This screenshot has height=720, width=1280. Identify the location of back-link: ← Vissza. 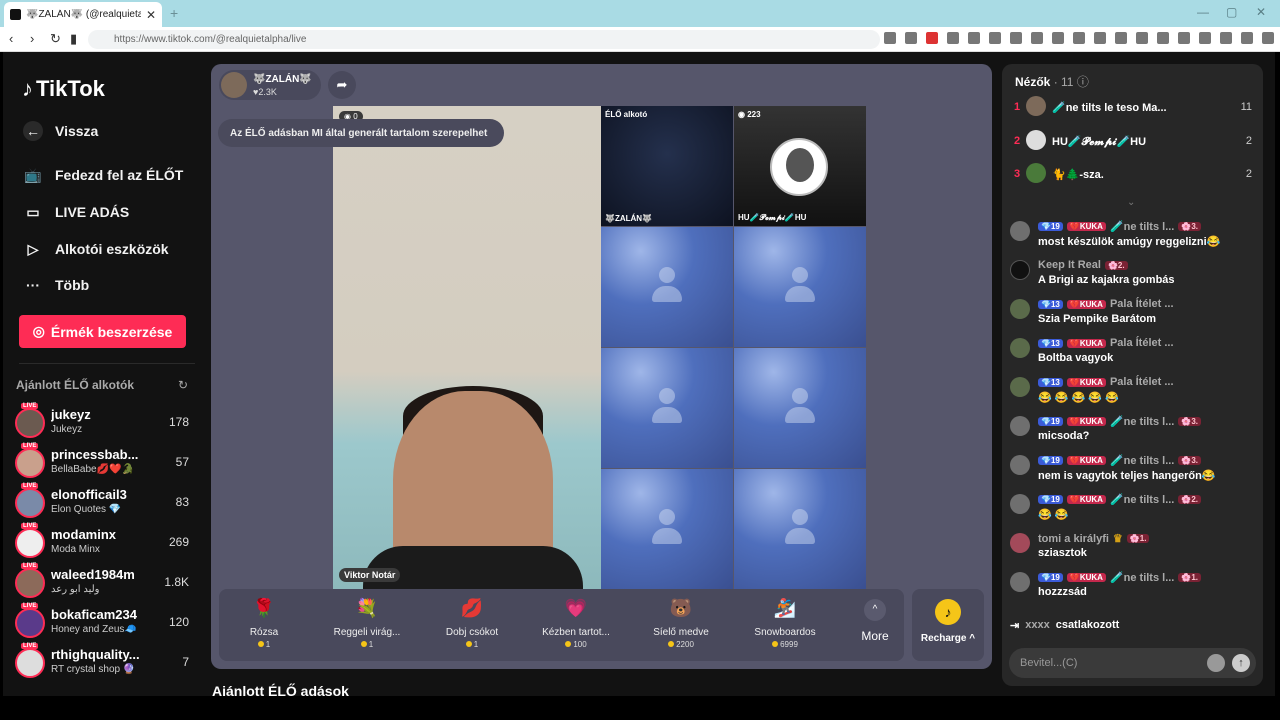
(60, 131).